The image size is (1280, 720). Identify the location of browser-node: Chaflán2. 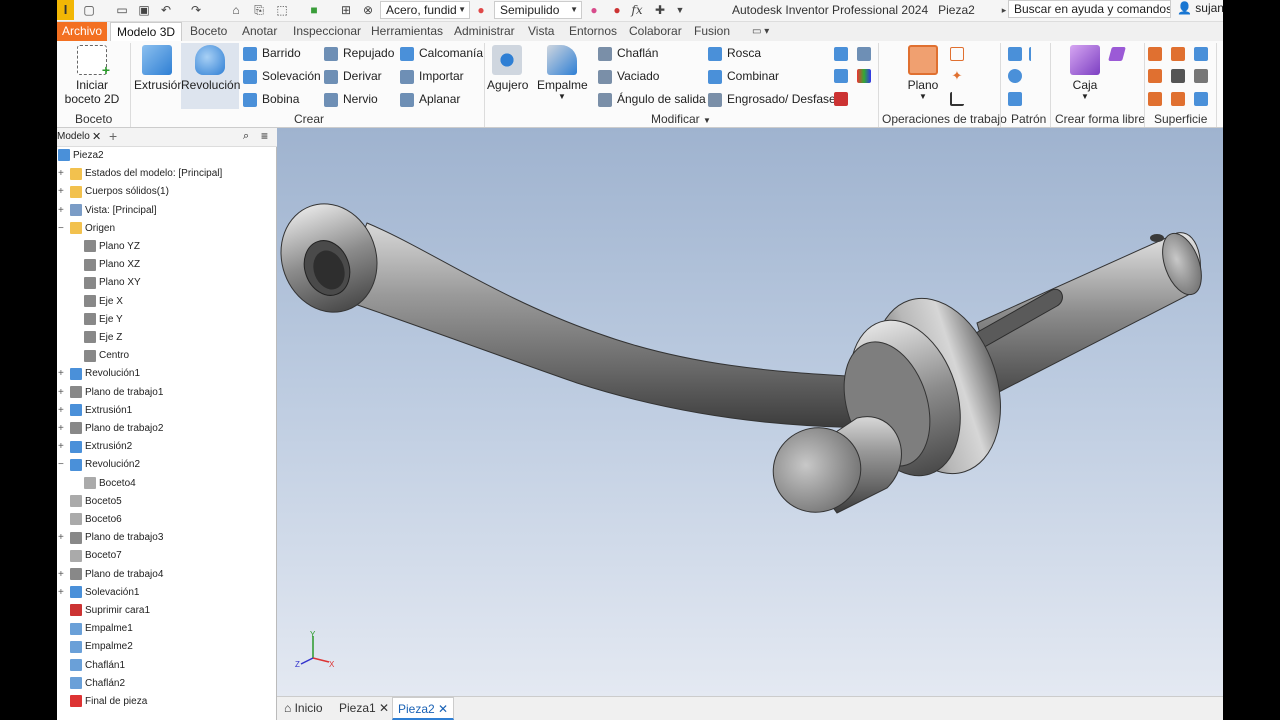
(97, 684).